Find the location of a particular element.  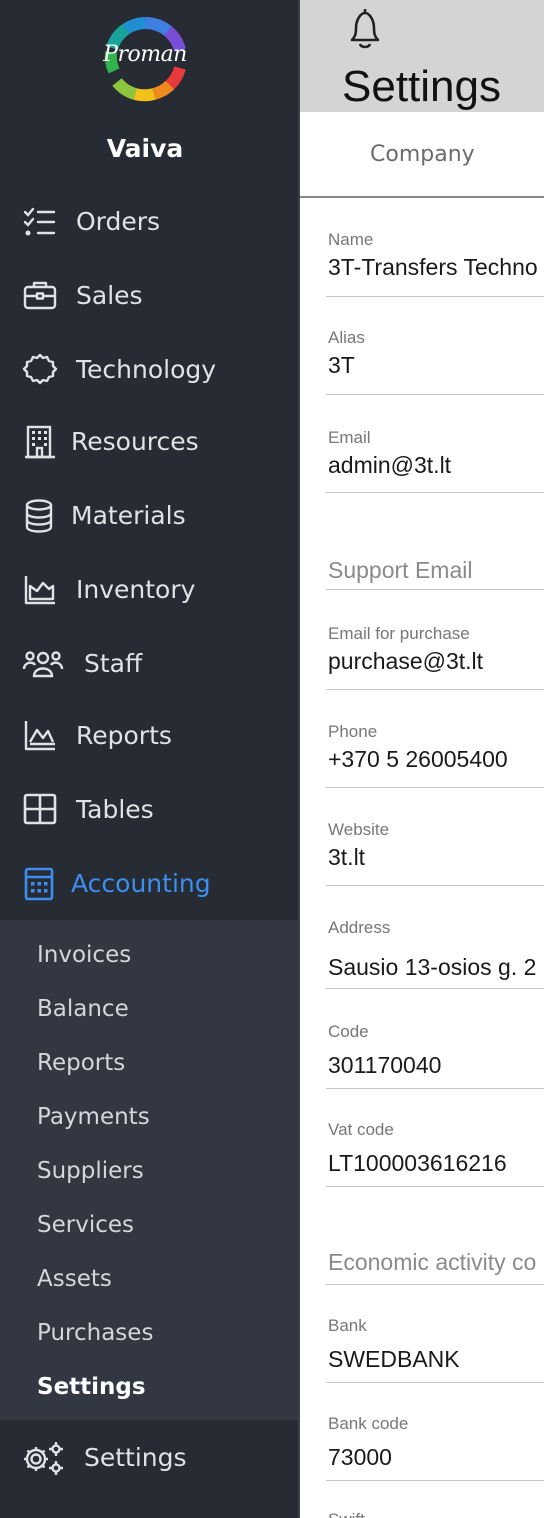

sidebar-item-reports: Reports is located at coordinates (149, 736).